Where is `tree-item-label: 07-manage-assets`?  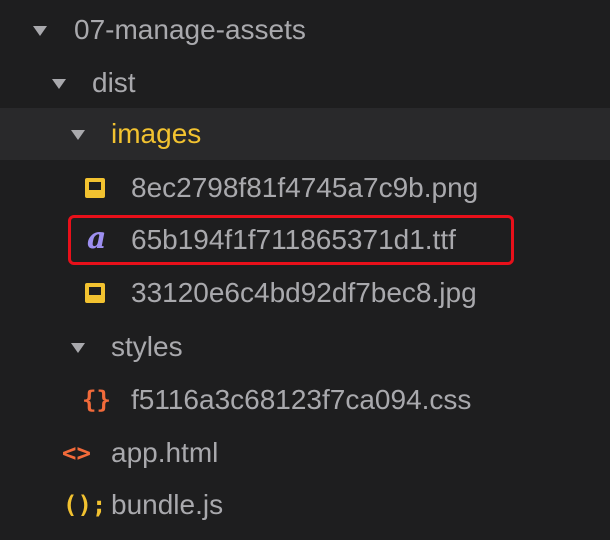
tree-item-label: 07-manage-assets is located at coordinates (190, 29).